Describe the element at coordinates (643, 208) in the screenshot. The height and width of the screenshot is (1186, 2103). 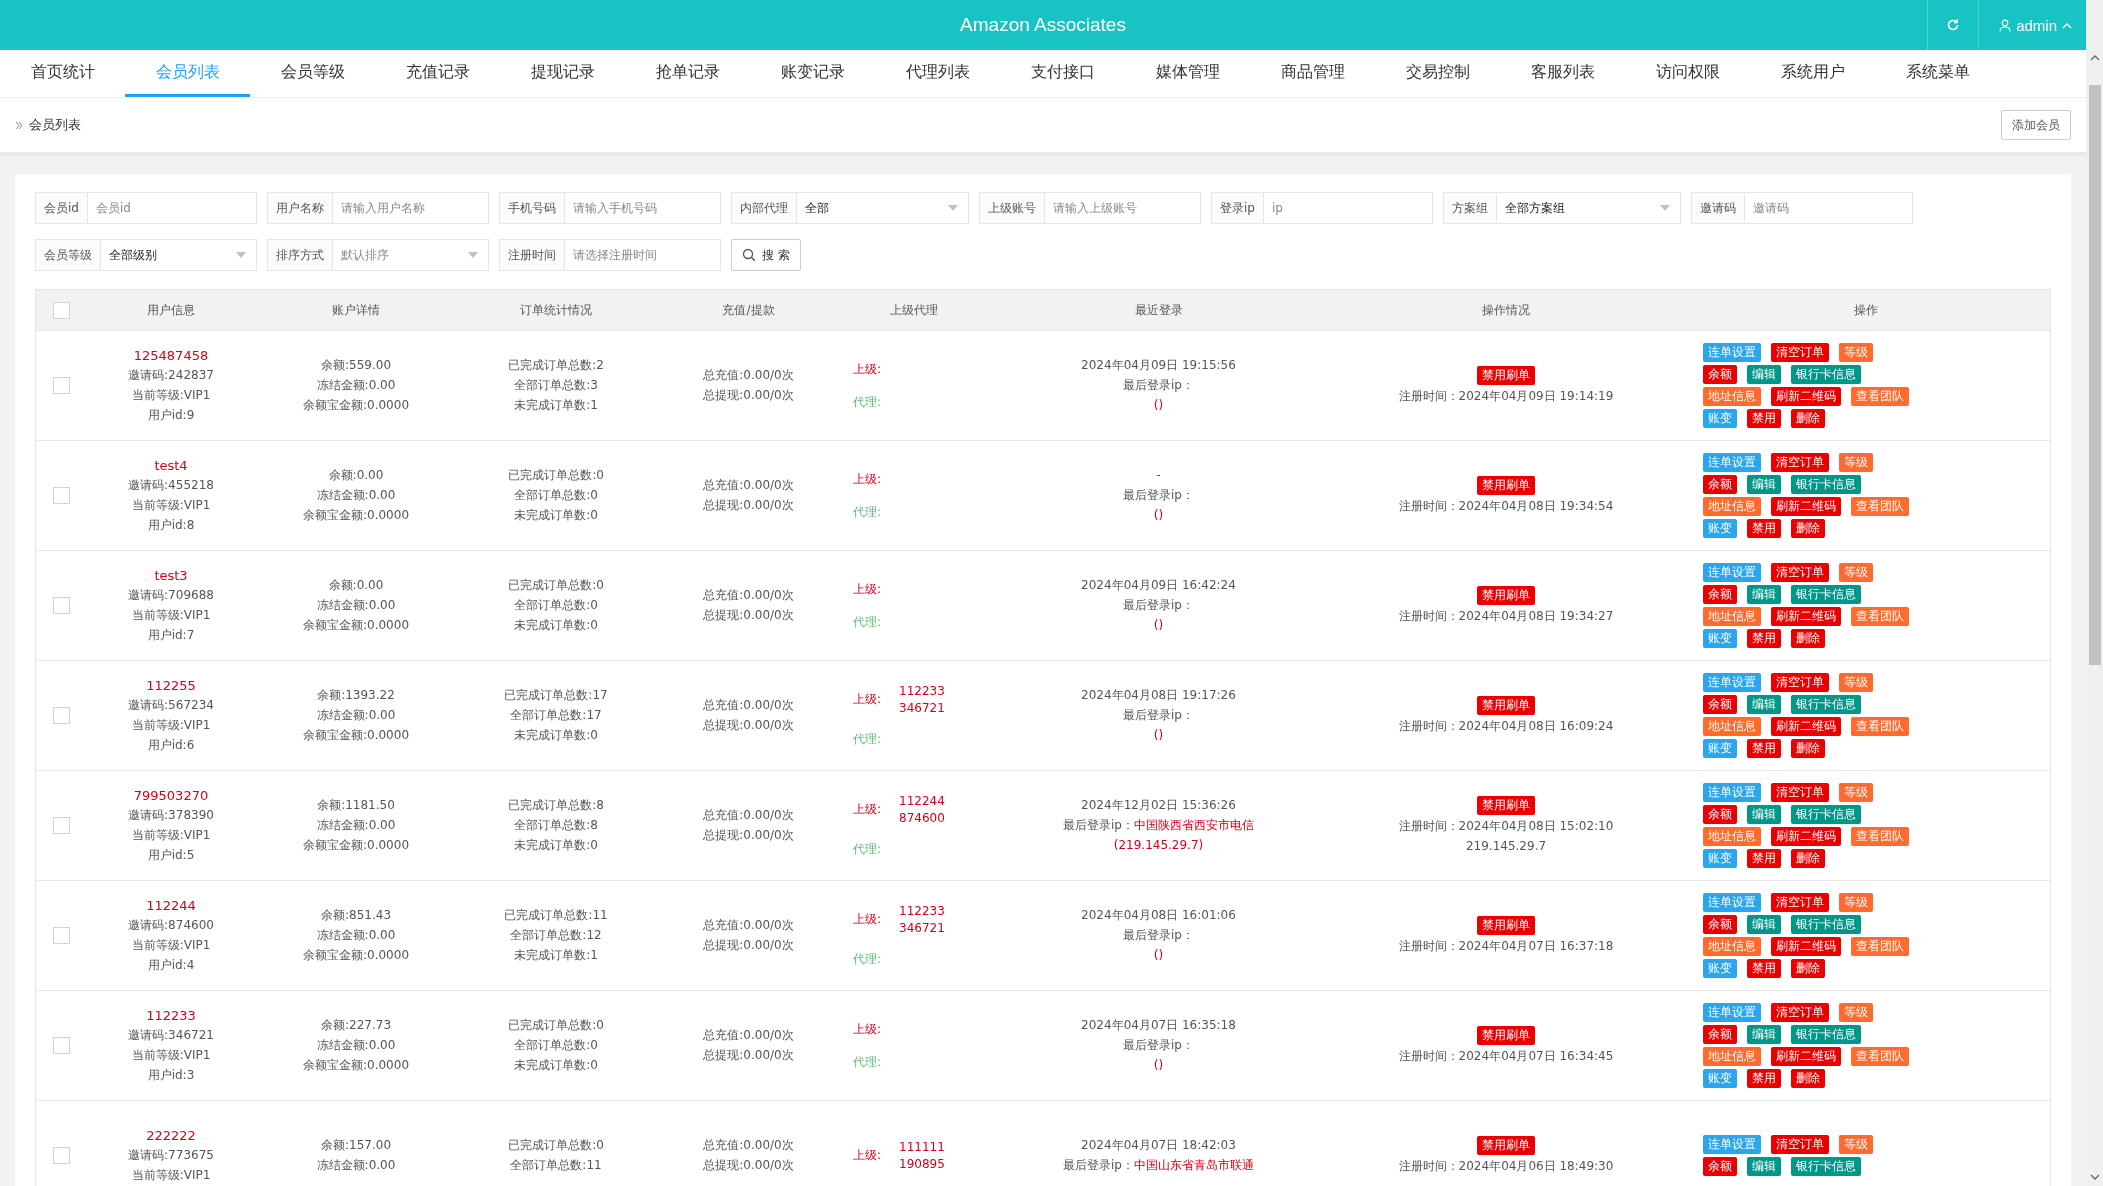
I see `input-field: 请输入手机号码` at that location.